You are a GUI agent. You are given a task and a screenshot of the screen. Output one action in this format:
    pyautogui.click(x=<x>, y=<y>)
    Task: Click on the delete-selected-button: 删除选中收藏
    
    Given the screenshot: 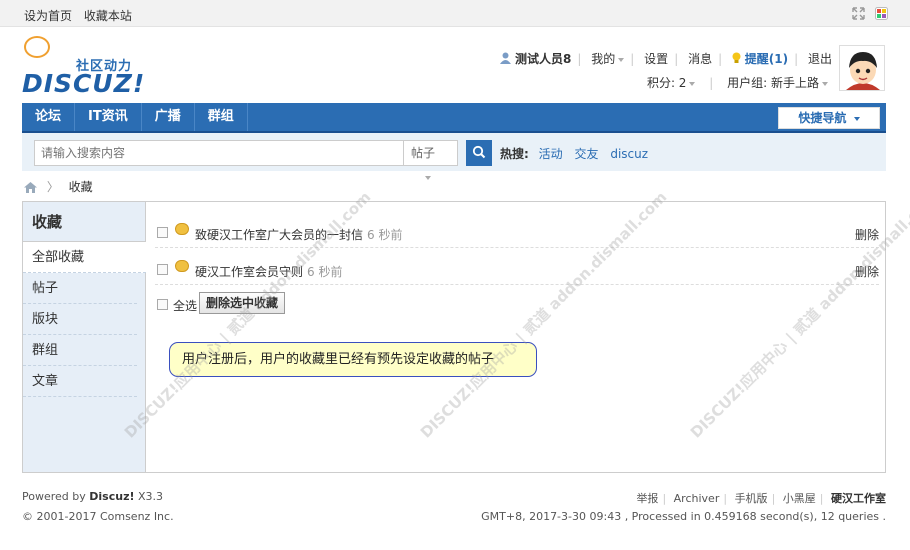 What is the action you would take?
    pyautogui.click(x=242, y=303)
    